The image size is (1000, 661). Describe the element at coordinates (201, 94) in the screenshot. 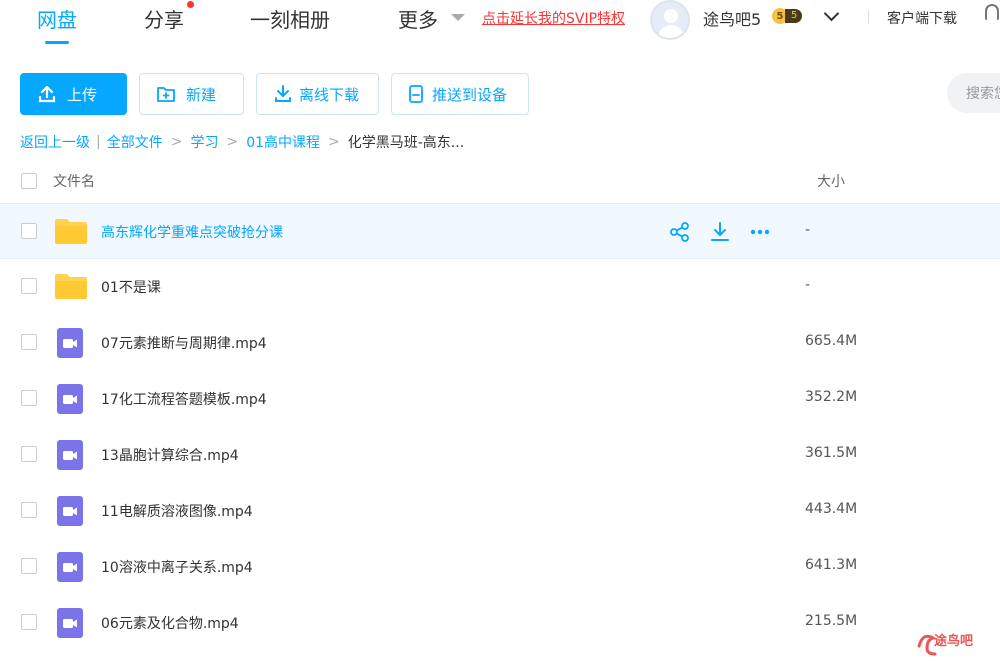

I see `new-label: 新建` at that location.